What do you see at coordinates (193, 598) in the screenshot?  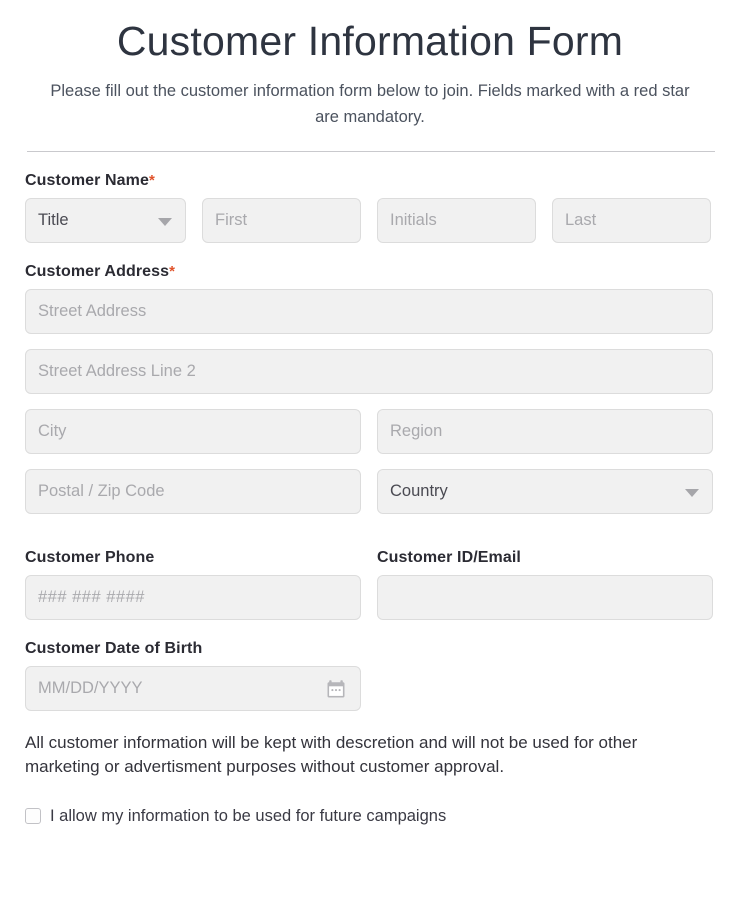 I see `customer-phone-input: ### ### ####` at bounding box center [193, 598].